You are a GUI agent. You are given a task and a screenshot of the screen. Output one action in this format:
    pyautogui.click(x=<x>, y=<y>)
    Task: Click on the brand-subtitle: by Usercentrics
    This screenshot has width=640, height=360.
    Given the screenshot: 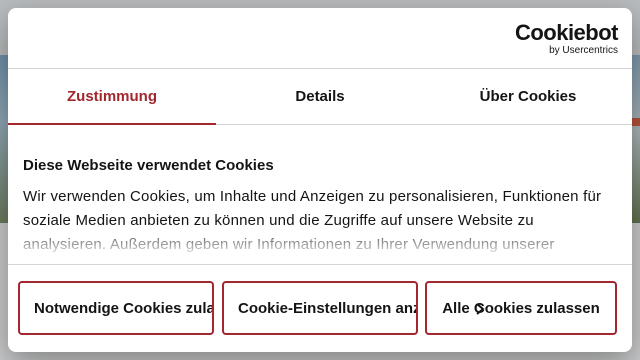 What is the action you would take?
    pyautogui.click(x=583, y=50)
    